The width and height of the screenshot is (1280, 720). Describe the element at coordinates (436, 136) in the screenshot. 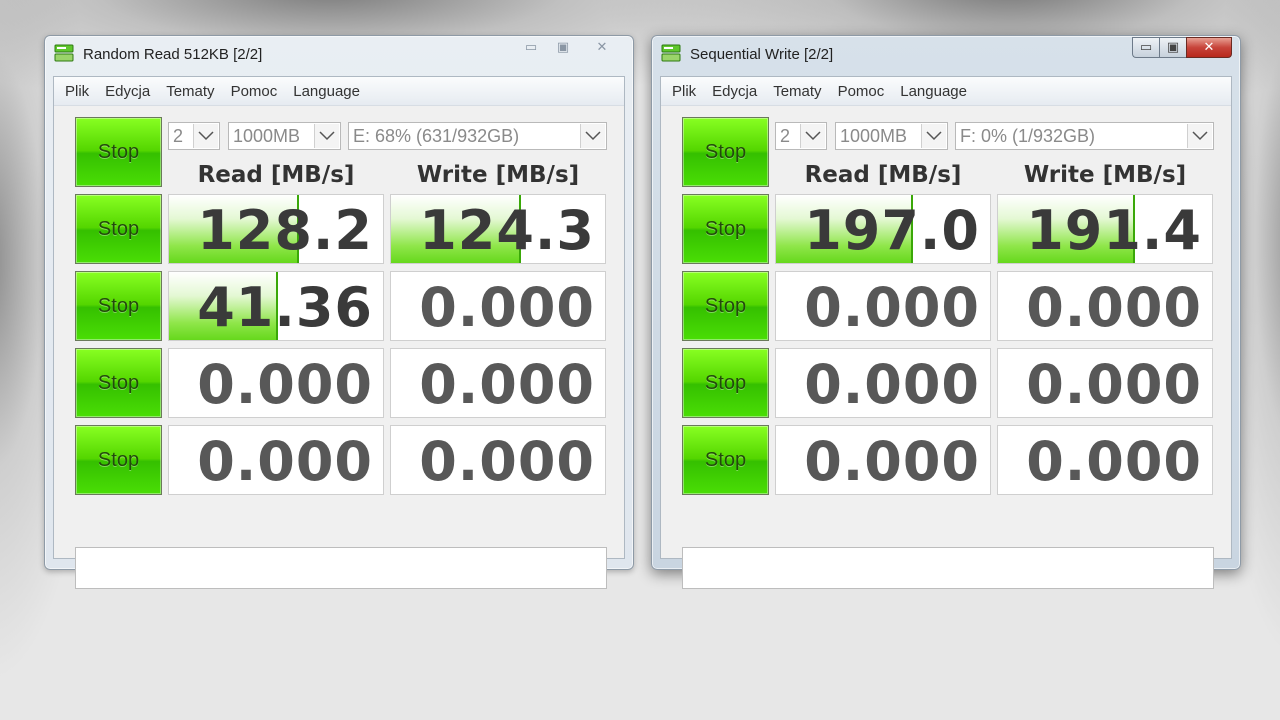

I see `drive-value: E: 68% (631/932GB)` at that location.